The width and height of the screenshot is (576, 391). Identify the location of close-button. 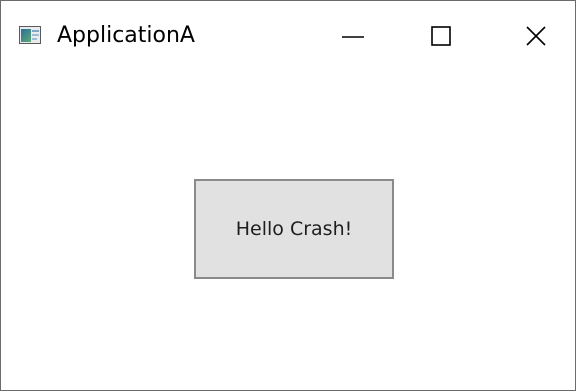
(536, 36).